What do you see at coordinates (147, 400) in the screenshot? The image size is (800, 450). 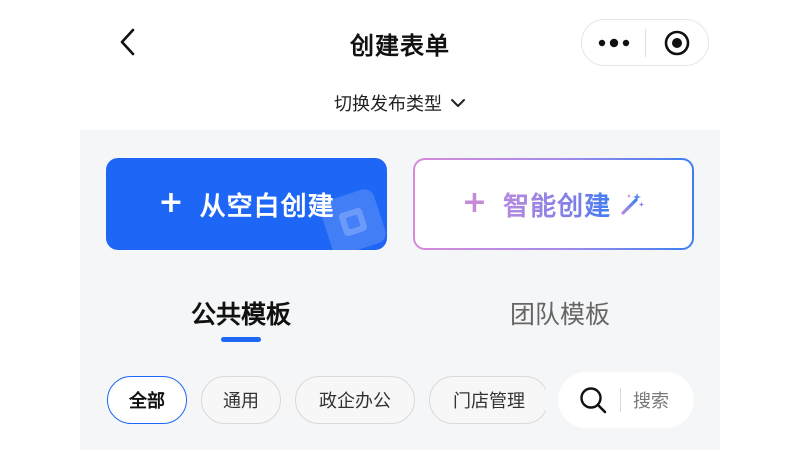 I see `category-chip-all: 全部` at bounding box center [147, 400].